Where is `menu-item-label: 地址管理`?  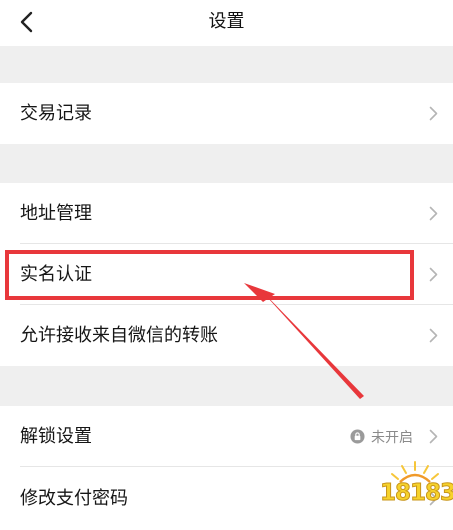 menu-item-label: 地址管理 is located at coordinates (56, 213).